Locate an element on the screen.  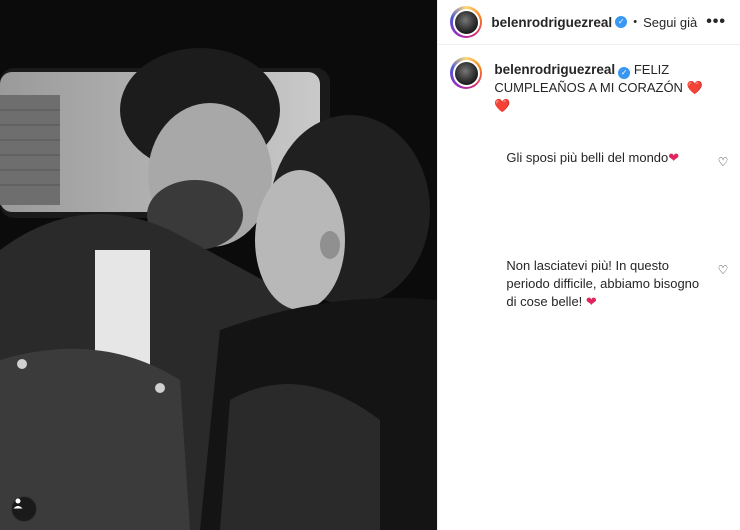
more-options-icon: ••• is located at coordinates (718, 22).